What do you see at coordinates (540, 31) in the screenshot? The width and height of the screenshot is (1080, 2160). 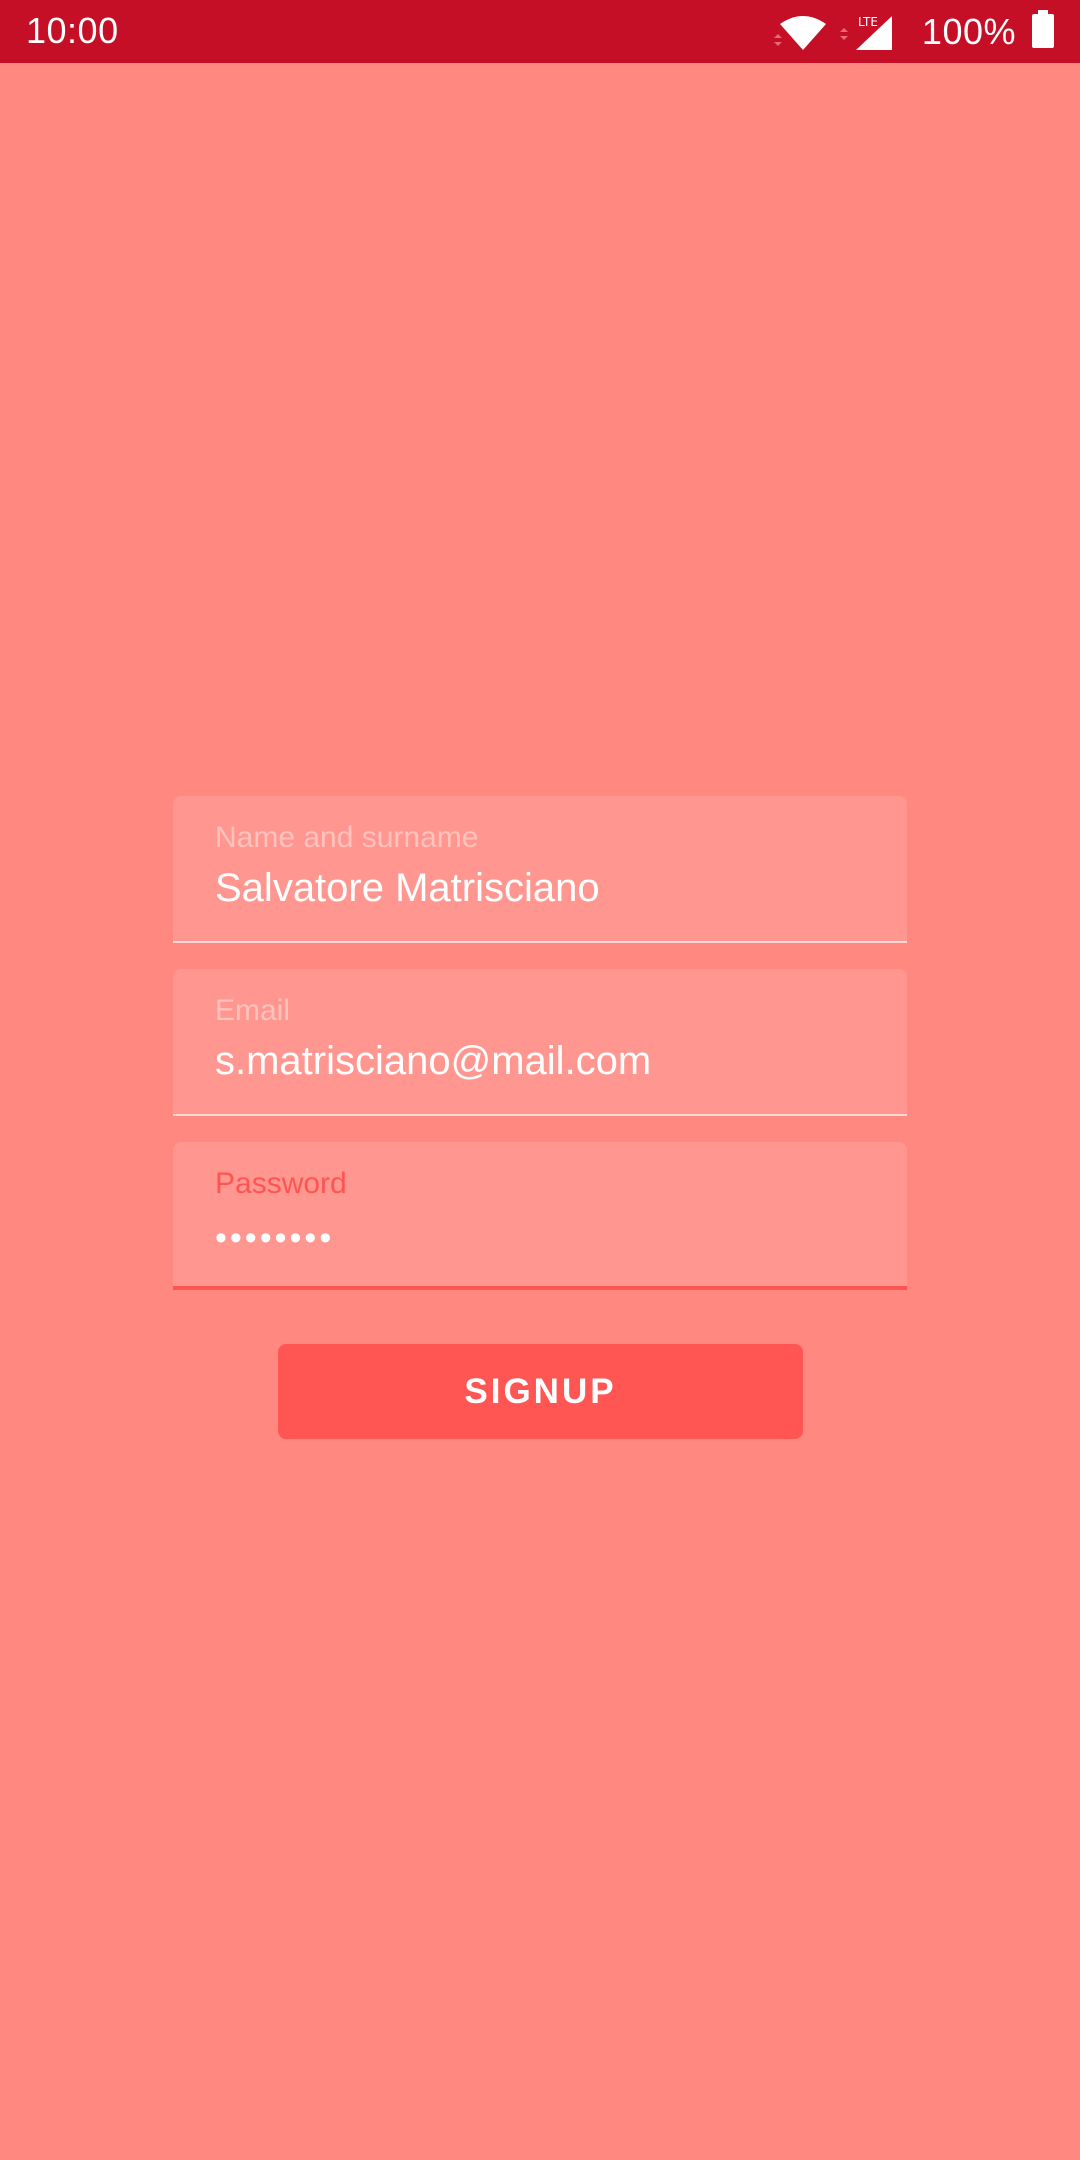 I see `status-bar: 10:00 LTE 100%` at bounding box center [540, 31].